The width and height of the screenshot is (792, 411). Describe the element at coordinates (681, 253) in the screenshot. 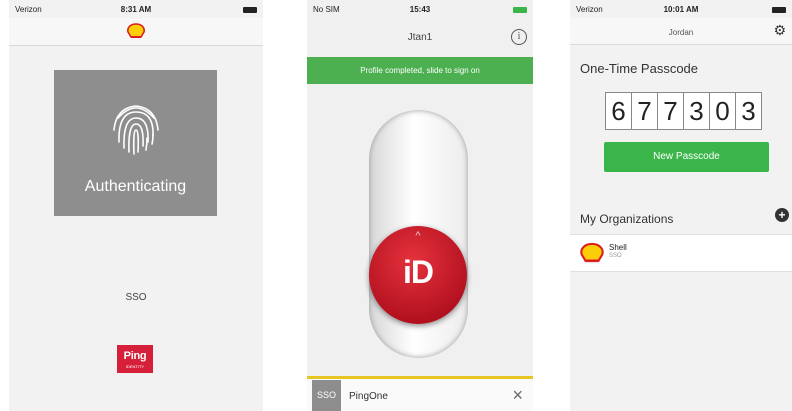

I see `organization-list-item: Shell SSO` at that location.